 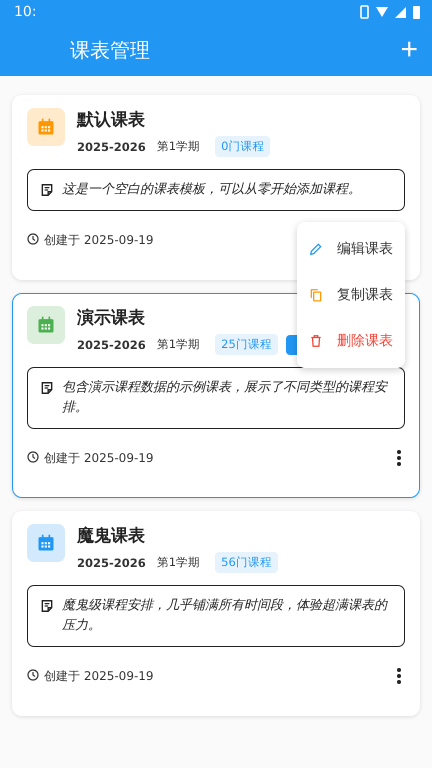 What do you see at coordinates (364, 12) in the screenshot?
I see `vibrate-icon` at bounding box center [364, 12].